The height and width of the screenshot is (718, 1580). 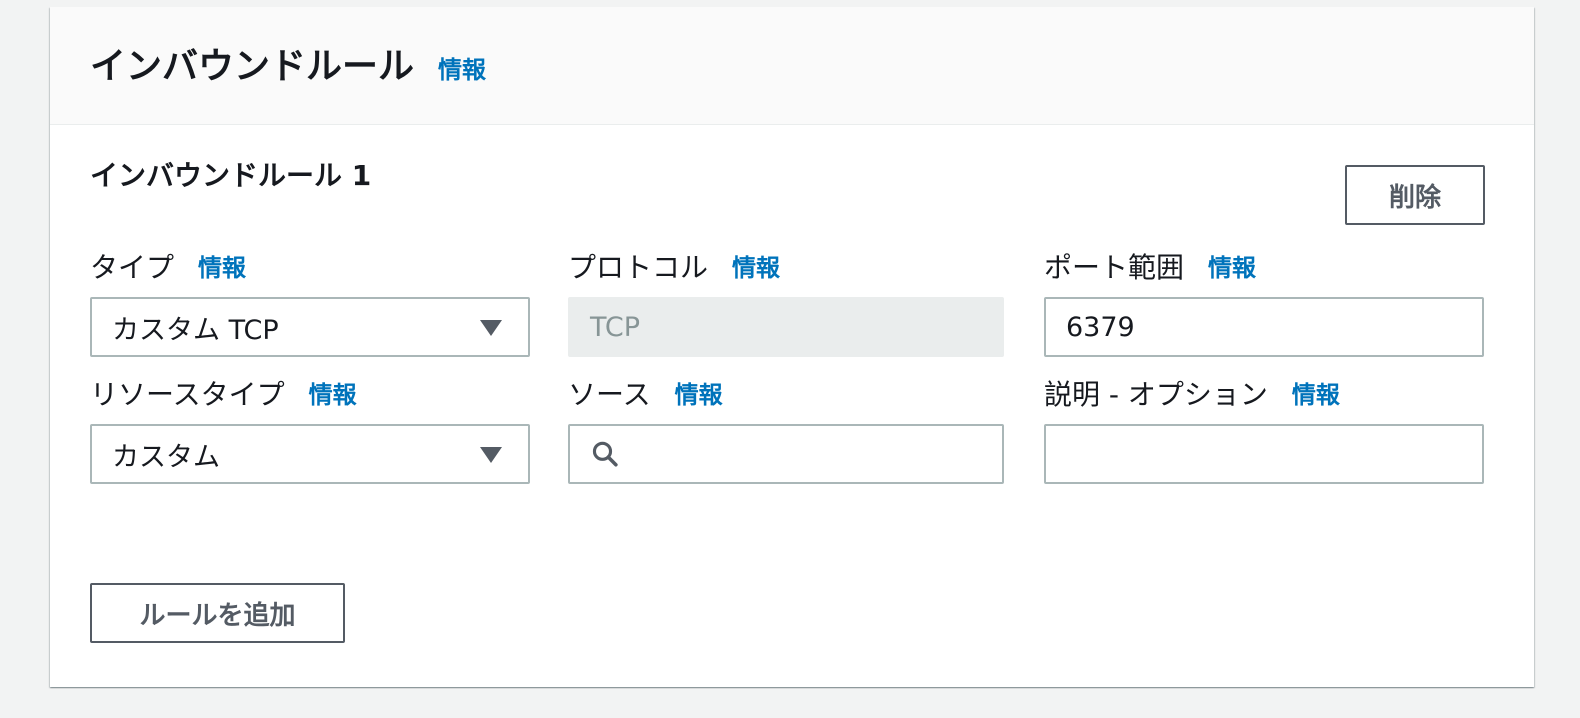 I want to click on description-input, so click(x=1264, y=454).